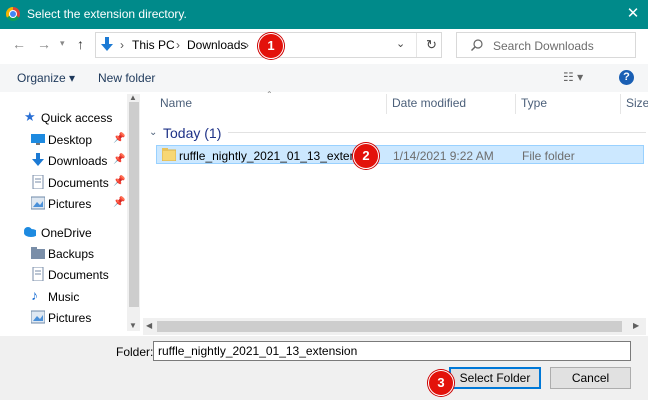 This screenshot has height=400, width=648. Describe the element at coordinates (65, 160) in the screenshot. I see `nav-item-downloads: Downloads 📌` at that location.